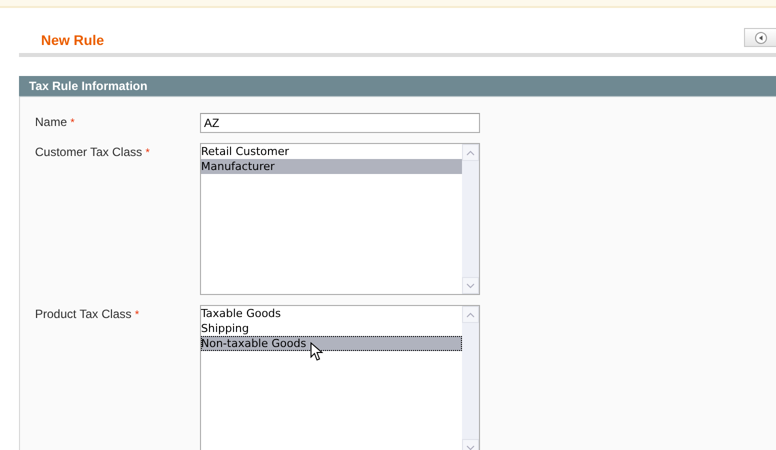 This screenshot has height=450, width=776. What do you see at coordinates (55, 122) in the screenshot?
I see `field-label: Name *` at bounding box center [55, 122].